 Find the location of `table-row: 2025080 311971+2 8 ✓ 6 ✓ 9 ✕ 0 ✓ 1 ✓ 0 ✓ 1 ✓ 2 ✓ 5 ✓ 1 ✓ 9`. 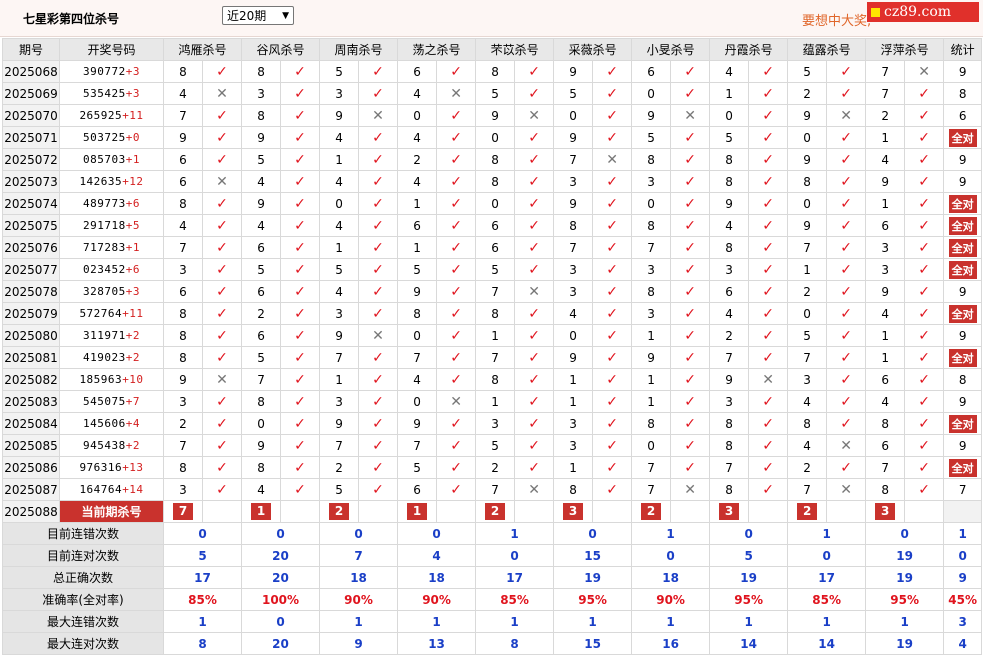

table-row: 2025080 311971+2 8 ✓ 6 ✓ 9 ✕ 0 ✓ 1 ✓ 0 ✓ 1 ✓ 2 ✓ 5 ✓ 1 ✓ 9 is located at coordinates (492, 335).